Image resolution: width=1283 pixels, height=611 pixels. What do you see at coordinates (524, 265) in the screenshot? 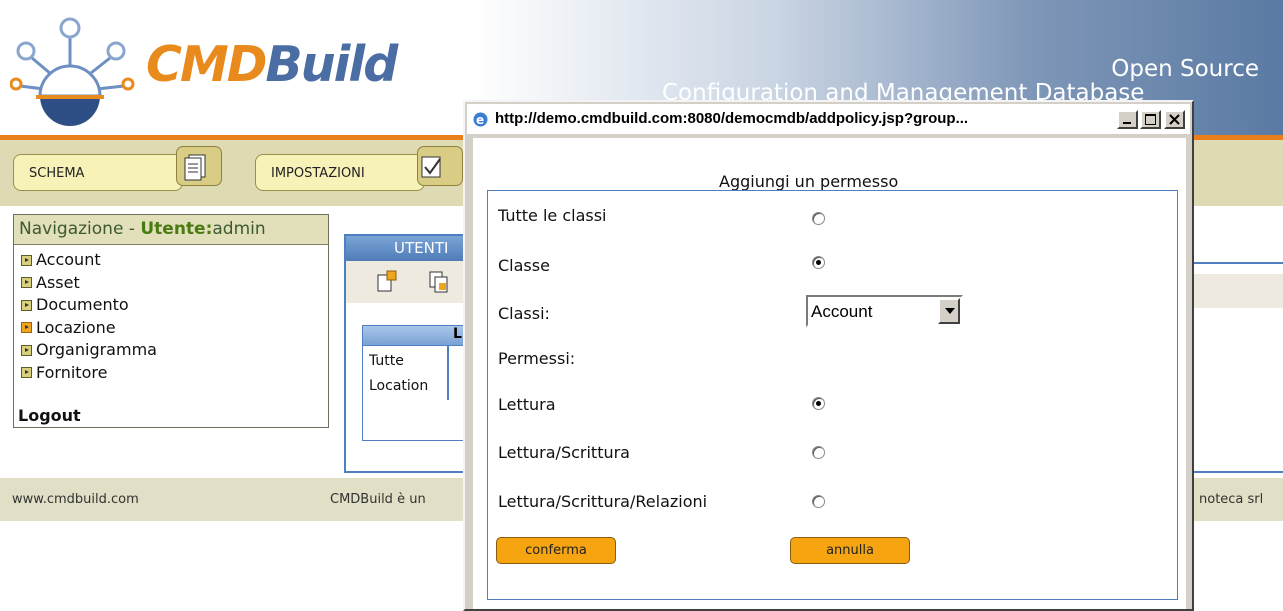
I see `scope-class-label: Classe` at bounding box center [524, 265].